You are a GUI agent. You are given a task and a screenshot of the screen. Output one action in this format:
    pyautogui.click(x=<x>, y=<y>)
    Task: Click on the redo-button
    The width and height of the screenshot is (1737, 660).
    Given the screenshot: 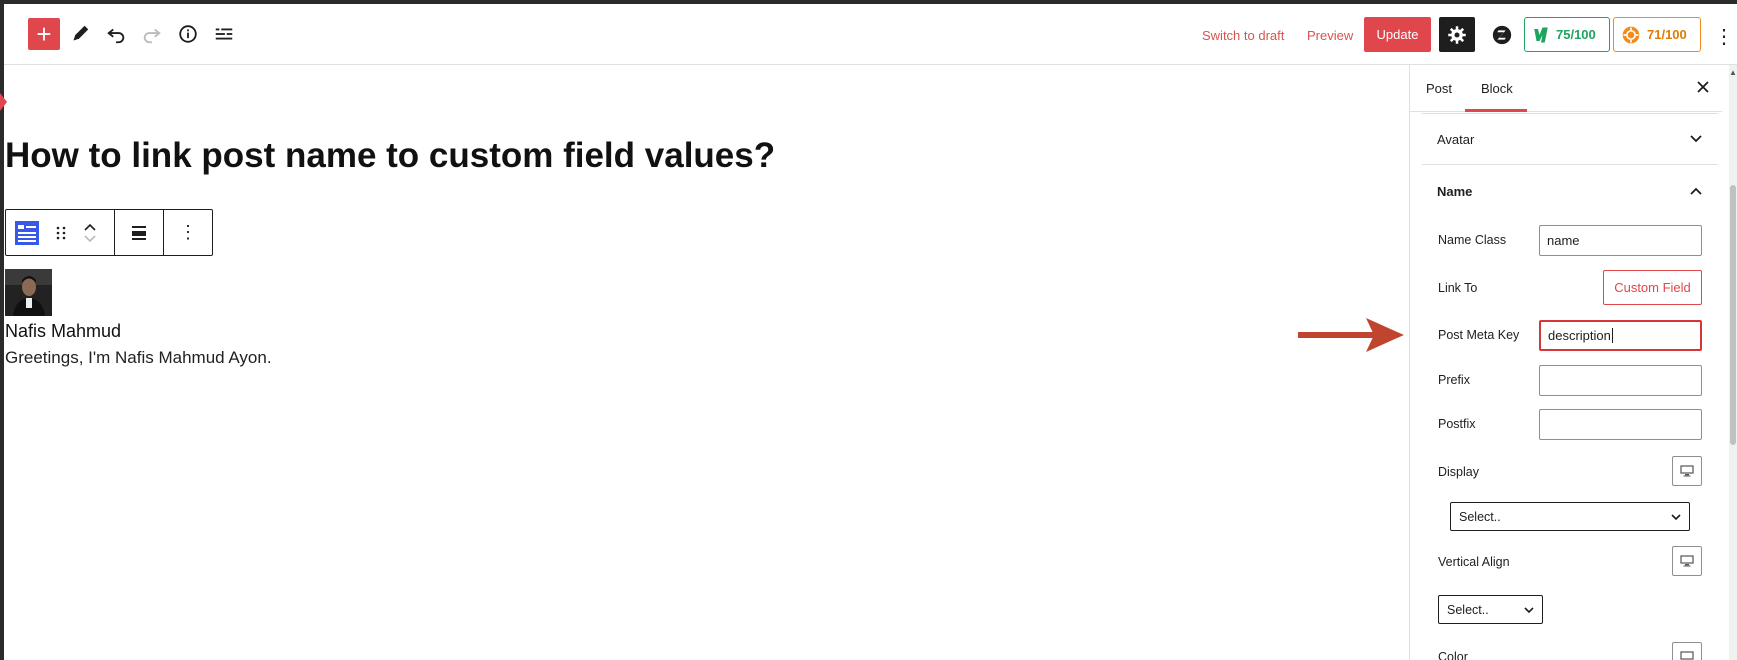 What is the action you would take?
    pyautogui.click(x=152, y=34)
    